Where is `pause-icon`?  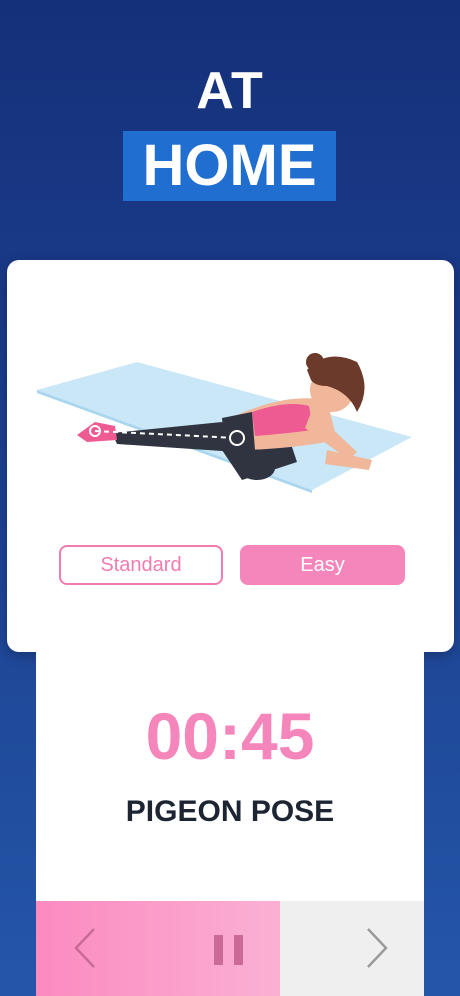
pause-icon is located at coordinates (228, 950).